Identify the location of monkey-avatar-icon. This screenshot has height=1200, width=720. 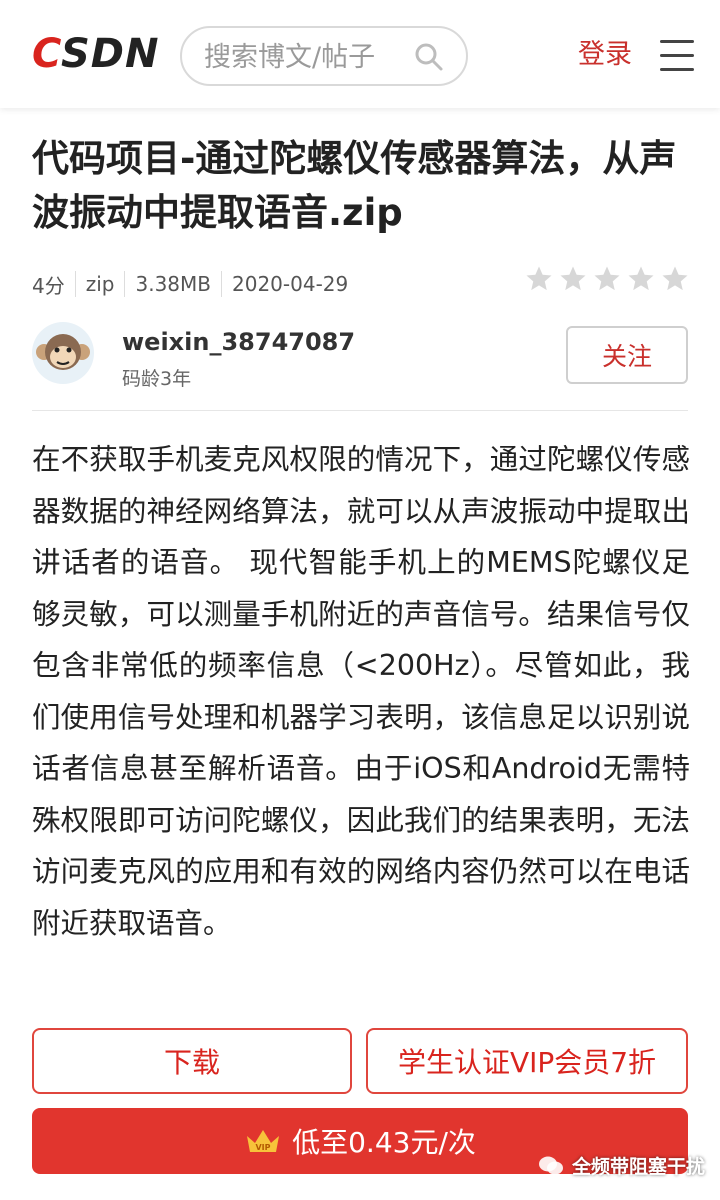
(63, 352).